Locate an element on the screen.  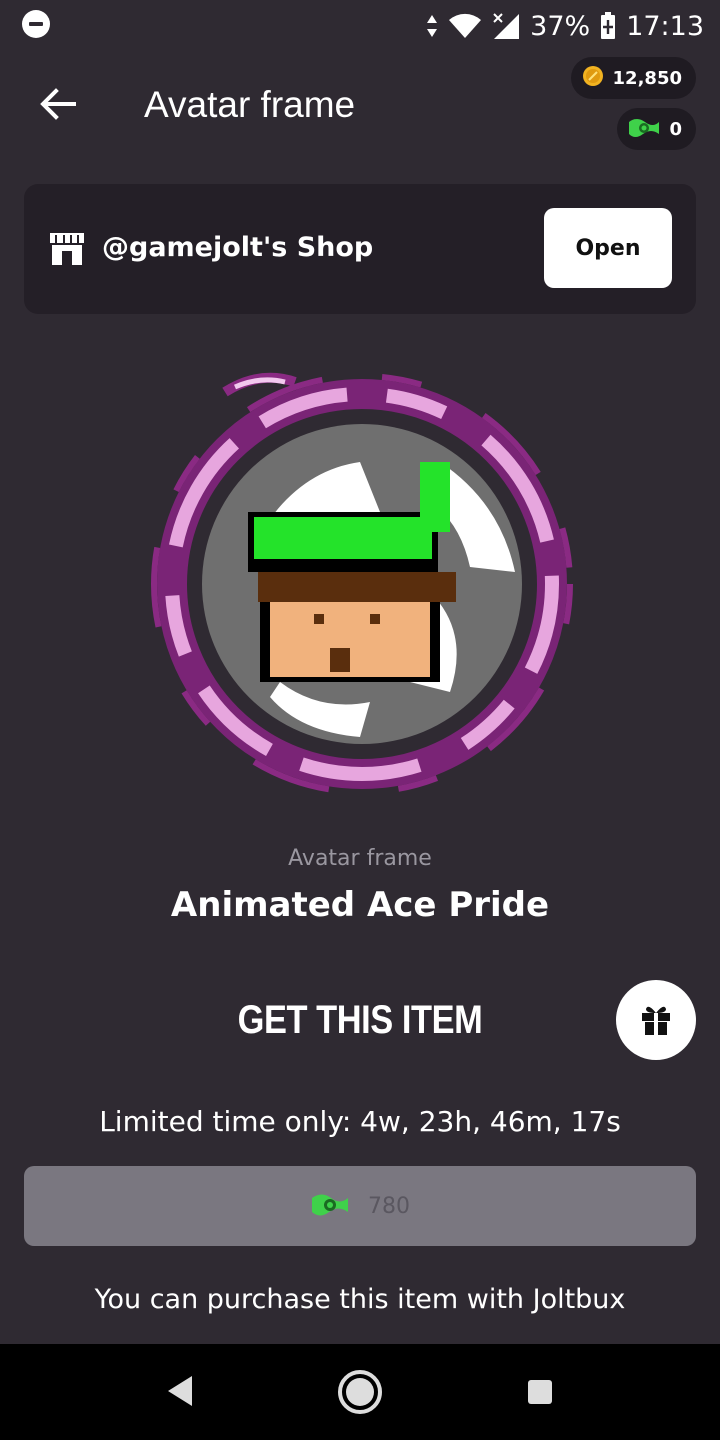
battery-charging-icon is located at coordinates (608, 26).